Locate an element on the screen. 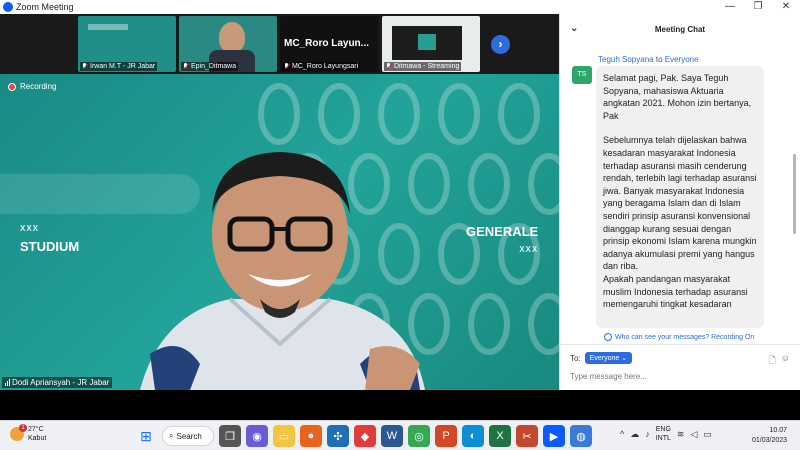 The width and height of the screenshot is (800, 450). taskbar-apps: ⊞ ⌕ Search ❐ ◉ ▭ ● ✣ ◆ W ◎ P ◐ X ✂ ▶ ◍ is located at coordinates (363, 436).